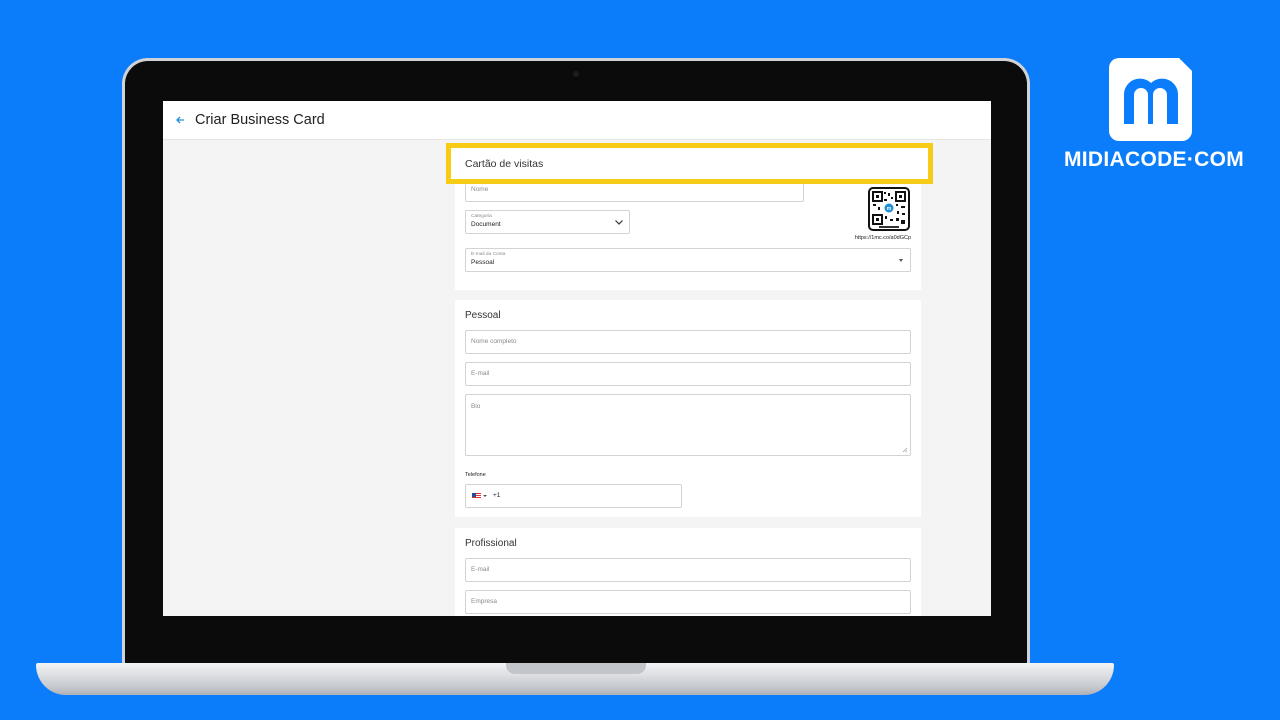  What do you see at coordinates (619, 222) in the screenshot?
I see `chevron-down-icon` at bounding box center [619, 222].